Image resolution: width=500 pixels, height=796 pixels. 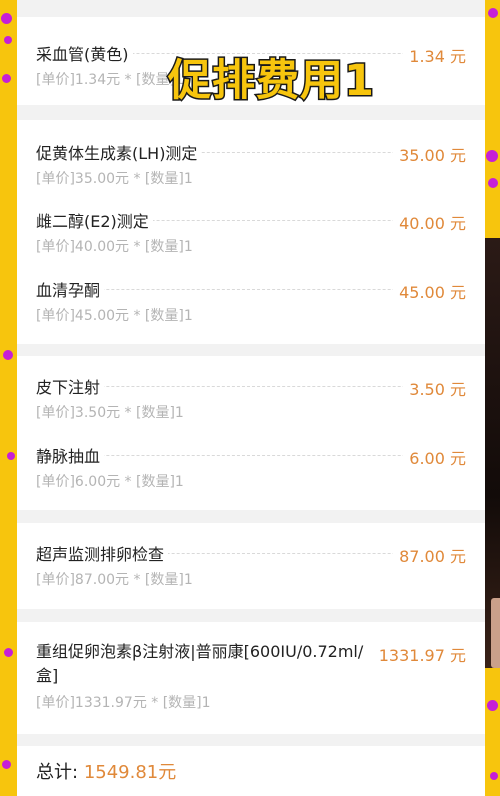 I want to click on background-photo, so click(x=492, y=453).